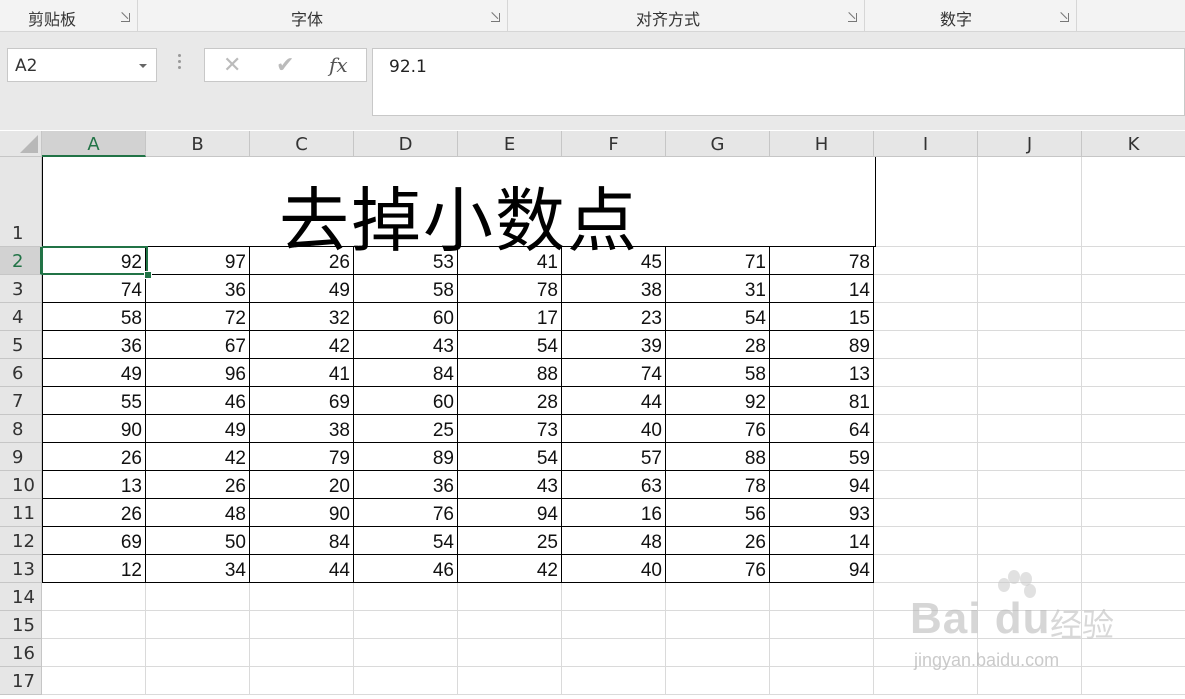  I want to click on cell-b6: 96, so click(198, 373).